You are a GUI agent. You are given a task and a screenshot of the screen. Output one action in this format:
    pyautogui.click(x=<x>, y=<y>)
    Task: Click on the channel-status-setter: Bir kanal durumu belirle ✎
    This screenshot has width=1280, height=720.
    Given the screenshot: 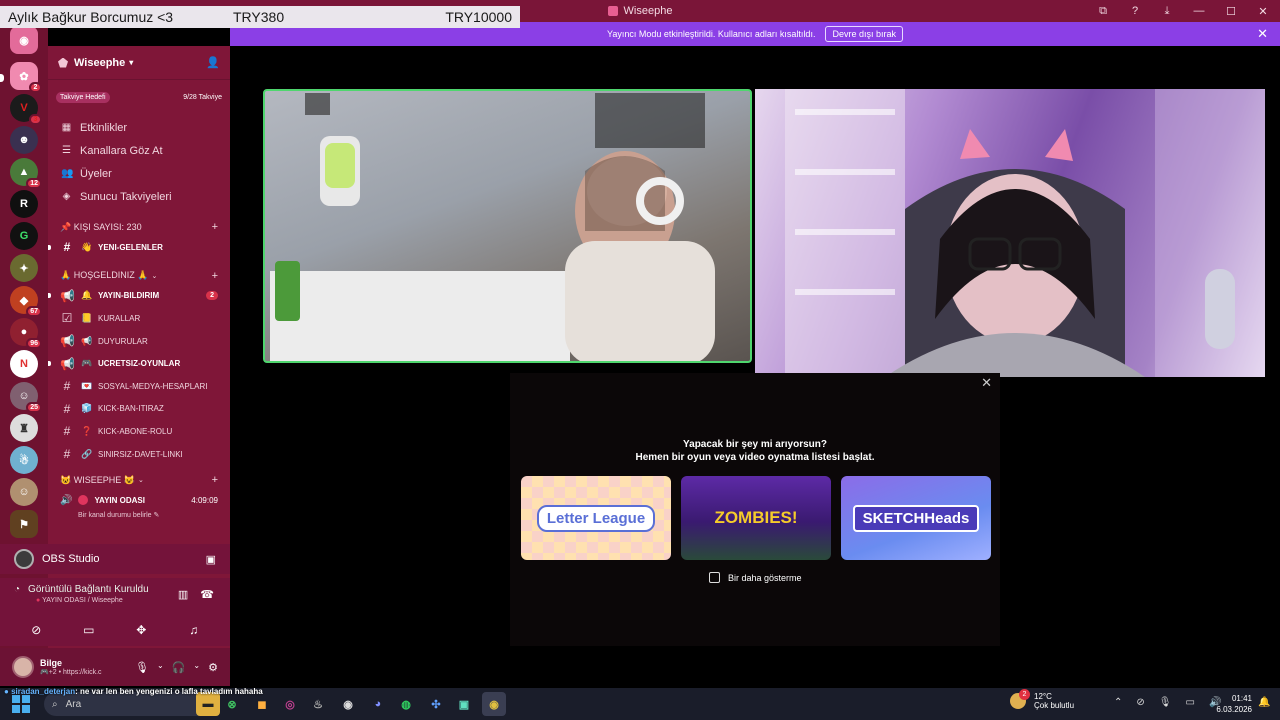 What is the action you would take?
    pyautogui.click(x=139, y=517)
    